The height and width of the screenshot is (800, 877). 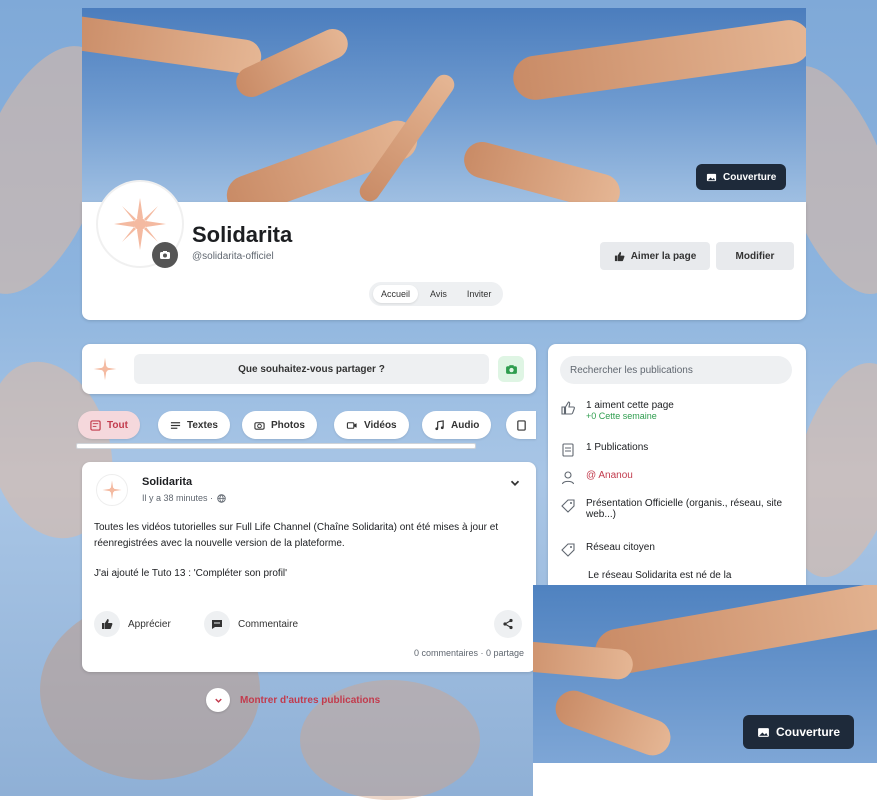 What do you see at coordinates (620, 547) in the screenshot?
I see `page-type: Réseau citoyen` at bounding box center [620, 547].